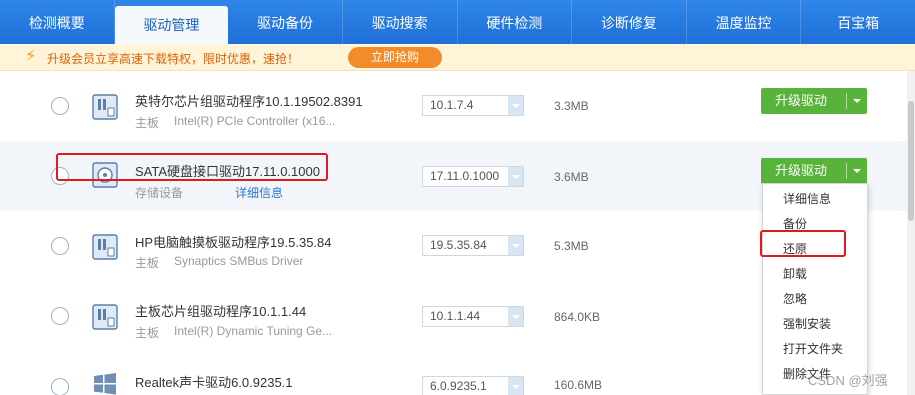 The image size is (915, 395). What do you see at coordinates (629, 22) in the screenshot?
I see `tab-diagnose-repair: 诊断修复` at bounding box center [629, 22].